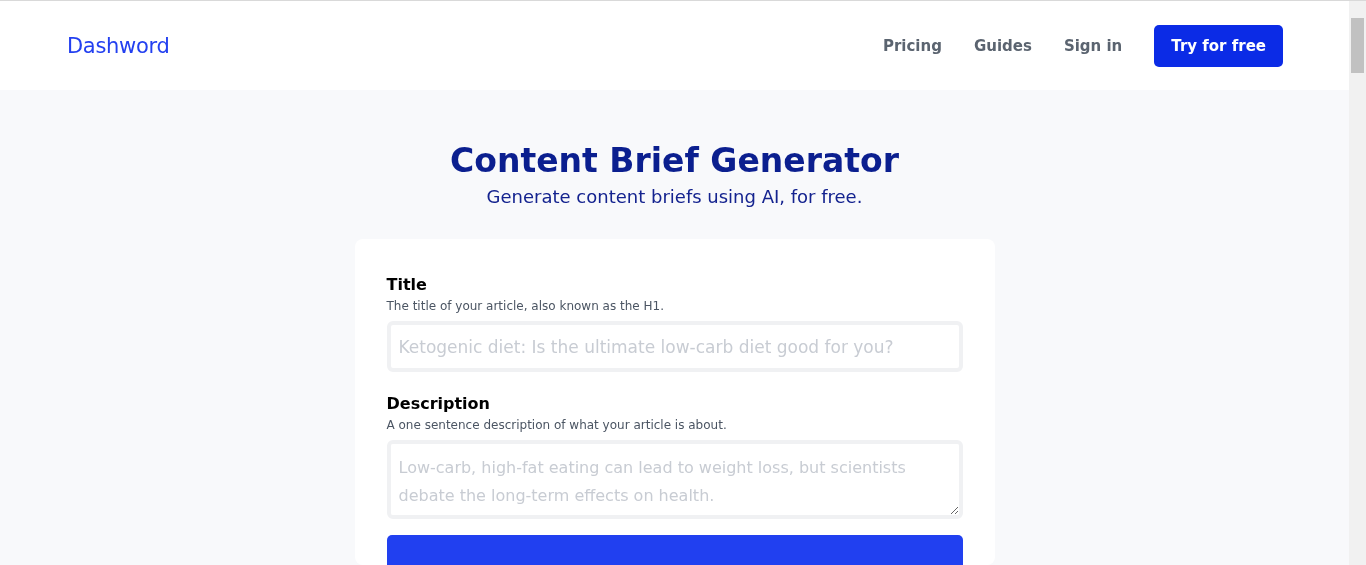 Image resolution: width=1366 pixels, height=565 pixels. What do you see at coordinates (1218, 45) in the screenshot?
I see `try-free-button: Try for free` at bounding box center [1218, 45].